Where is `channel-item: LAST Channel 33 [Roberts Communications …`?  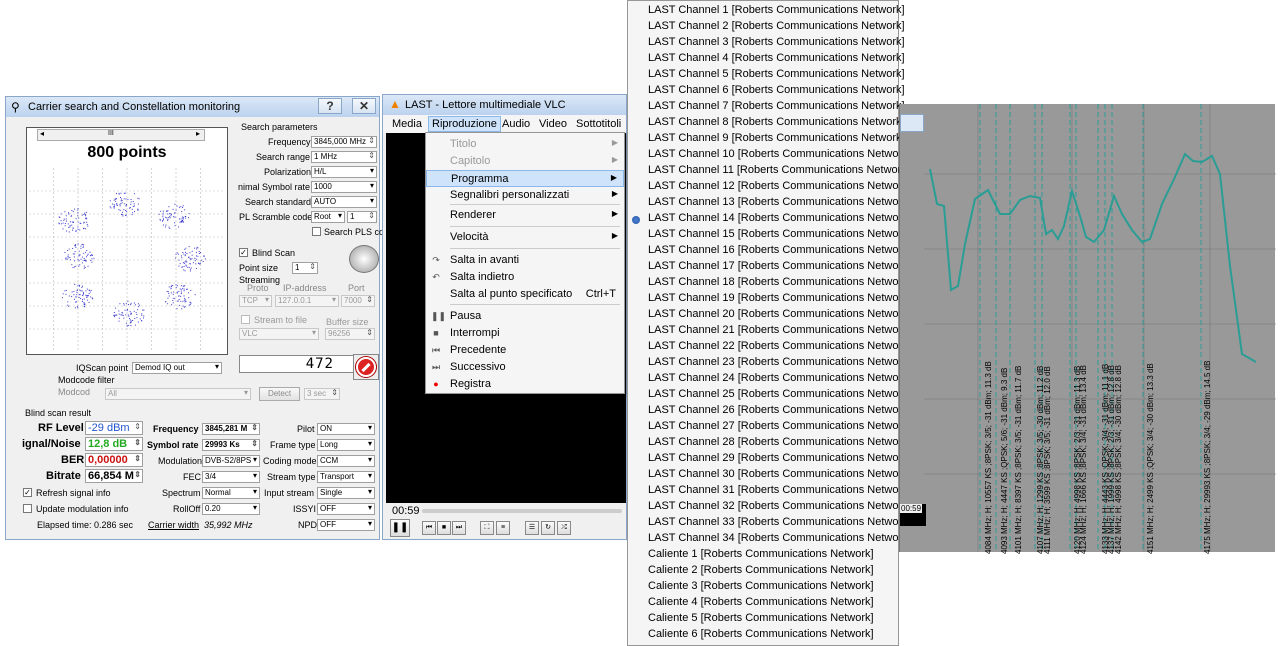 channel-item: LAST Channel 33 [Roberts Communications … is located at coordinates (779, 524).